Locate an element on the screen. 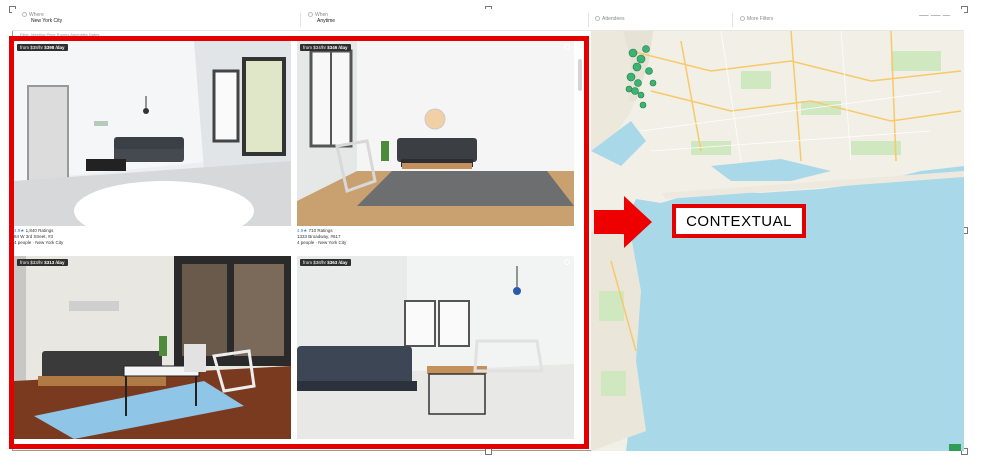 The height and width of the screenshot is (470, 982). price-tag: from $34/hr $346 /day is located at coordinates (325, 47).